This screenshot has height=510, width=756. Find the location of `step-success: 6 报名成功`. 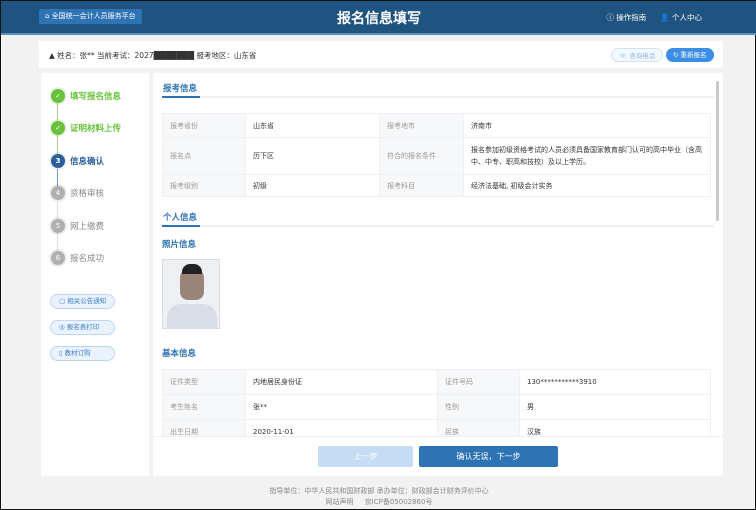

step-success: 6 报名成功 is located at coordinates (77, 258).